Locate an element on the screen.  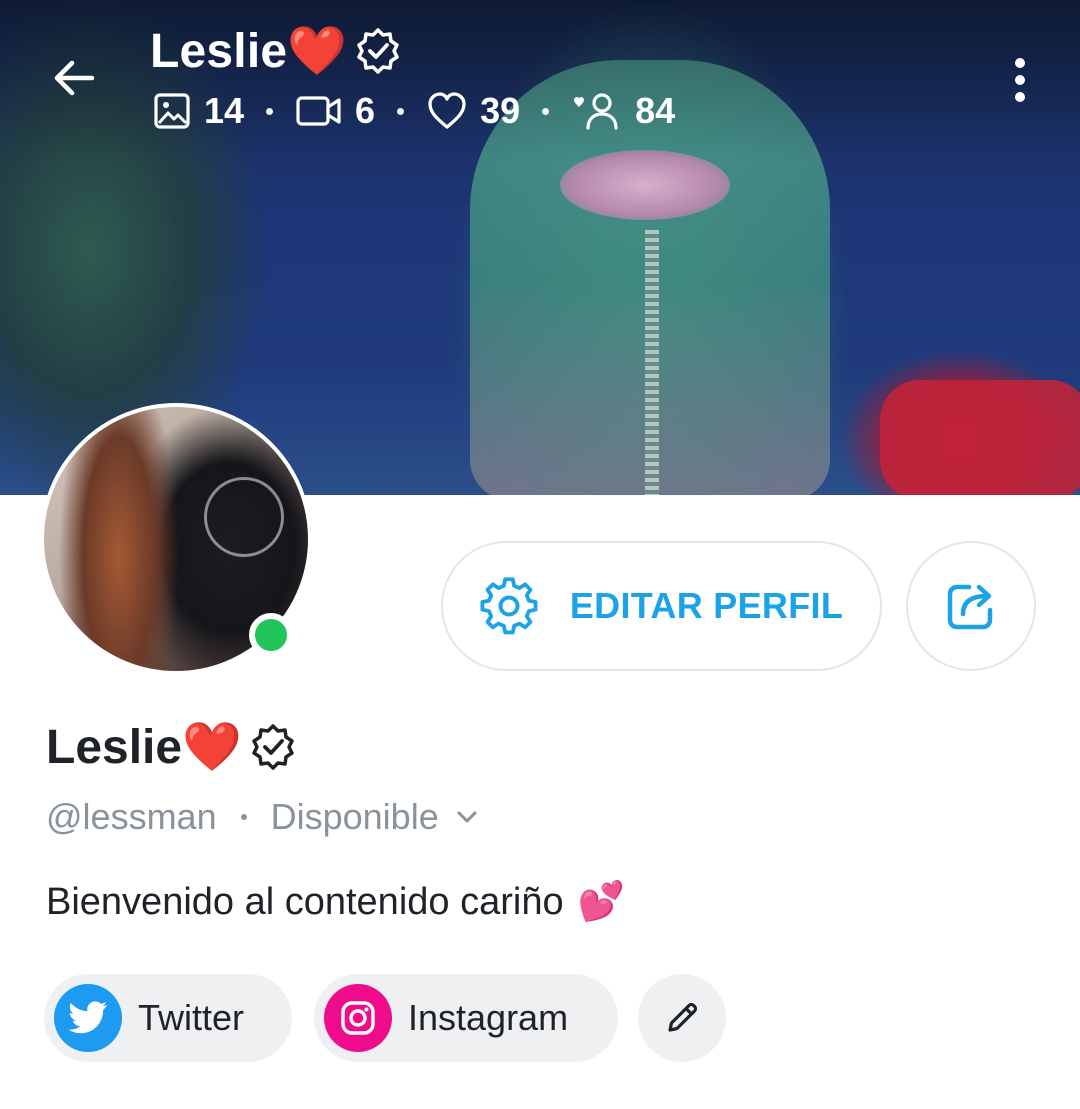
share-icon is located at coordinates (970, 607).